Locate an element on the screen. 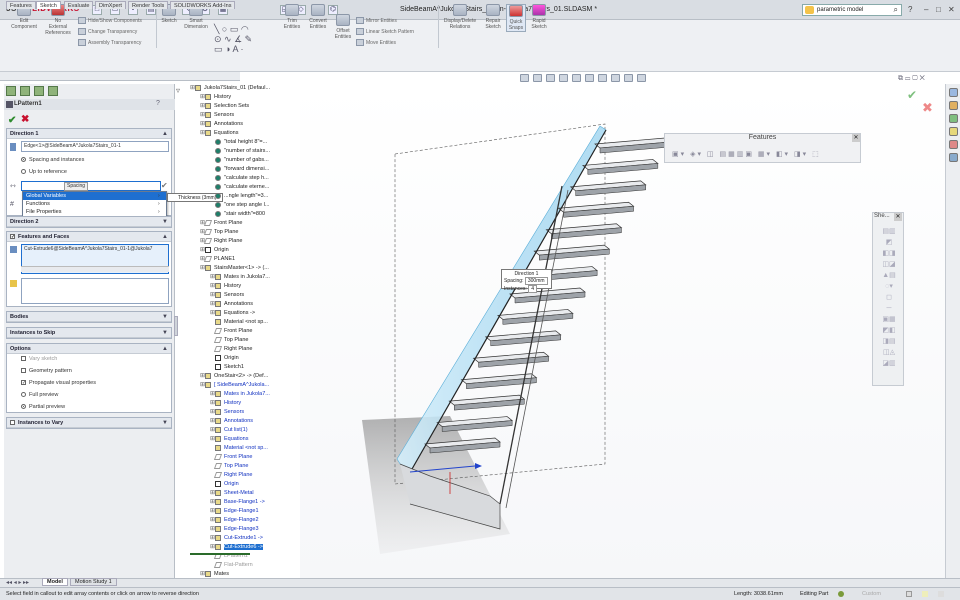 This screenshot has height=600, width=960. config-manager-icon is located at coordinates (39, 91).